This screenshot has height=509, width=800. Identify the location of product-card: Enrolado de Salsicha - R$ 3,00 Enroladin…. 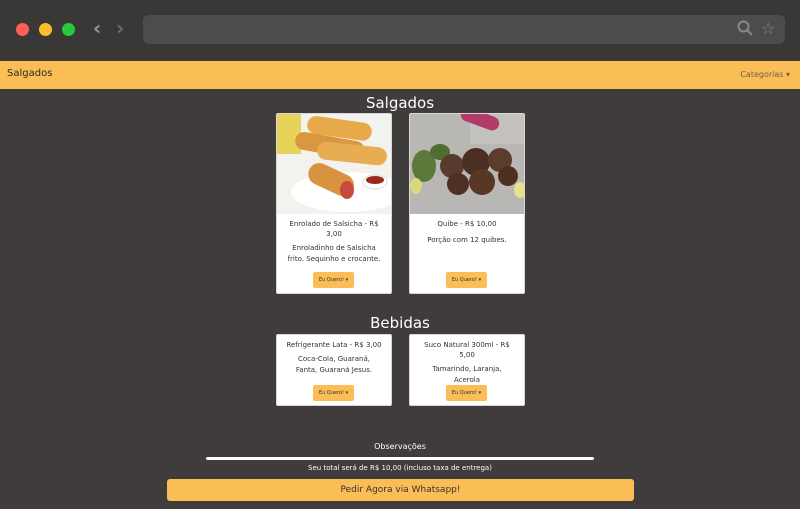
(334, 203).